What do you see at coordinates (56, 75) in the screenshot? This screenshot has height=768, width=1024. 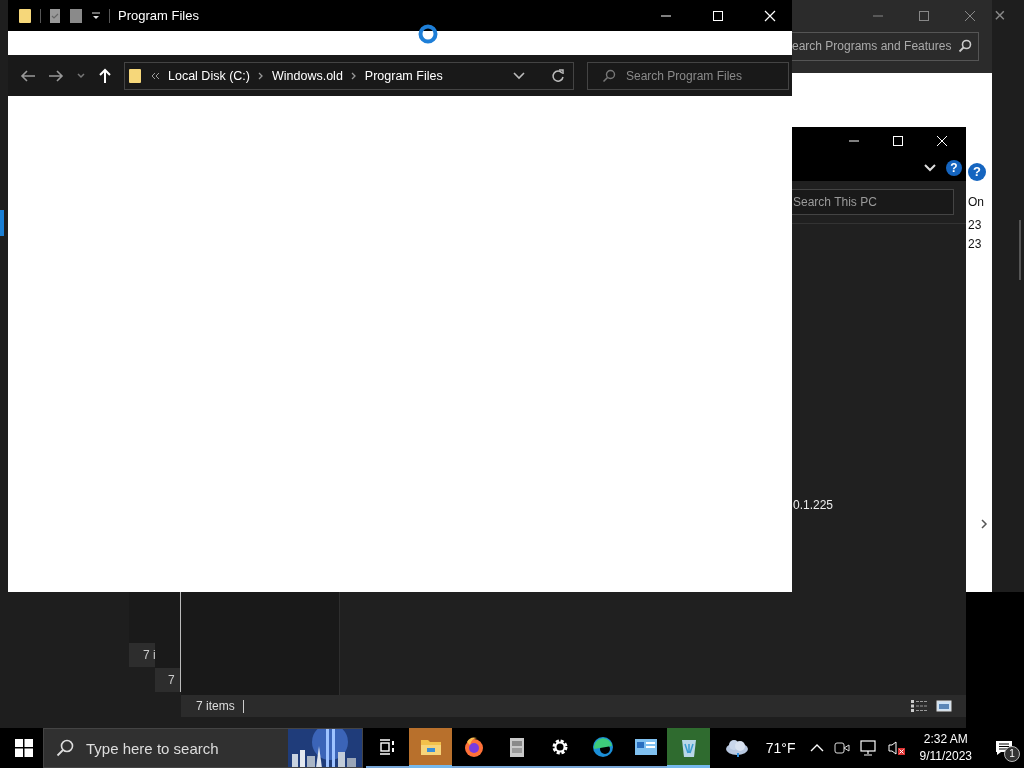 I see `forward-icon` at bounding box center [56, 75].